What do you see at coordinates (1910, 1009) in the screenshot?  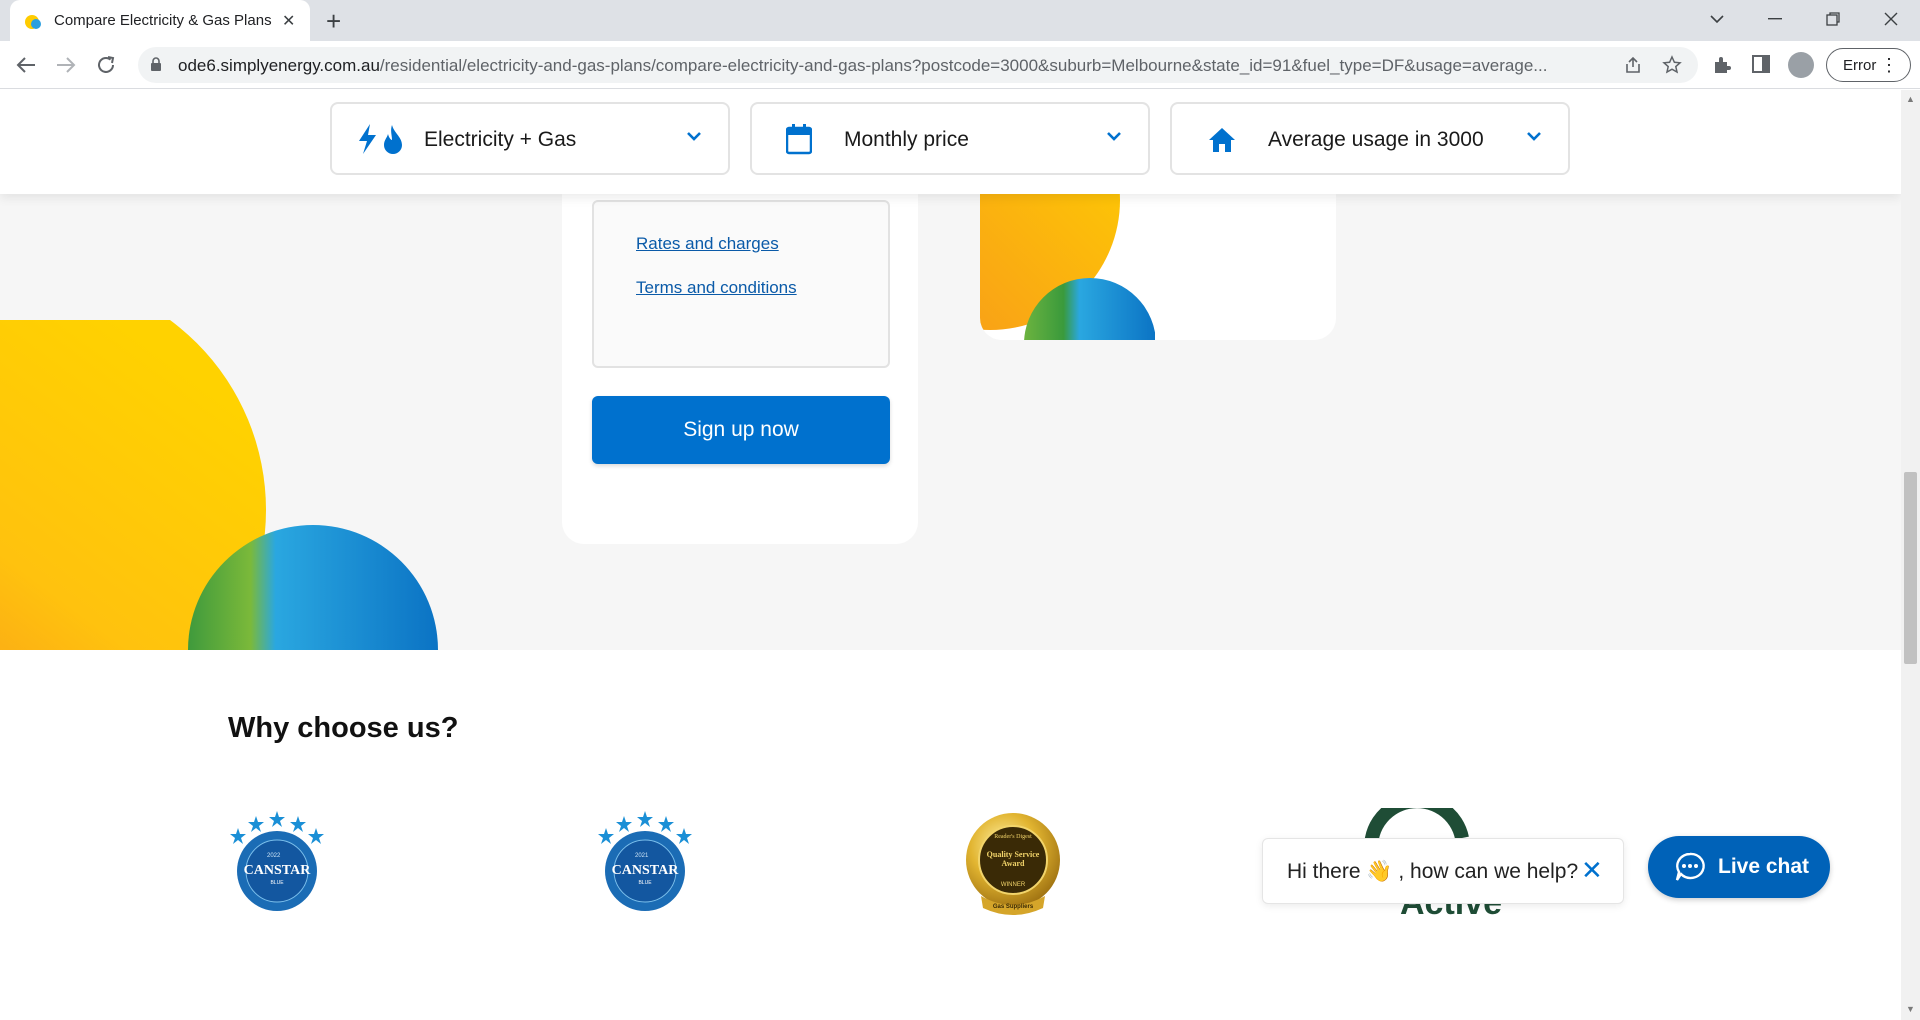 I see `scroll-down-arrow-icon: ▼` at bounding box center [1910, 1009].